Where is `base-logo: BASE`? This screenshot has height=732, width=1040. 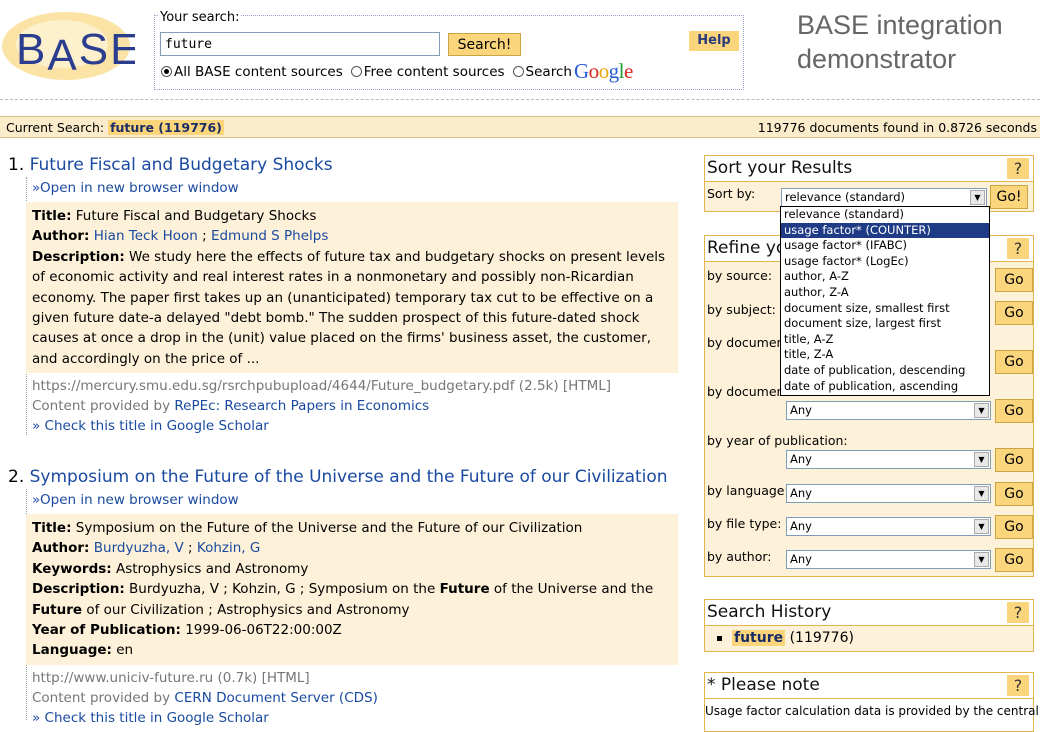 base-logo: BASE is located at coordinates (67, 44).